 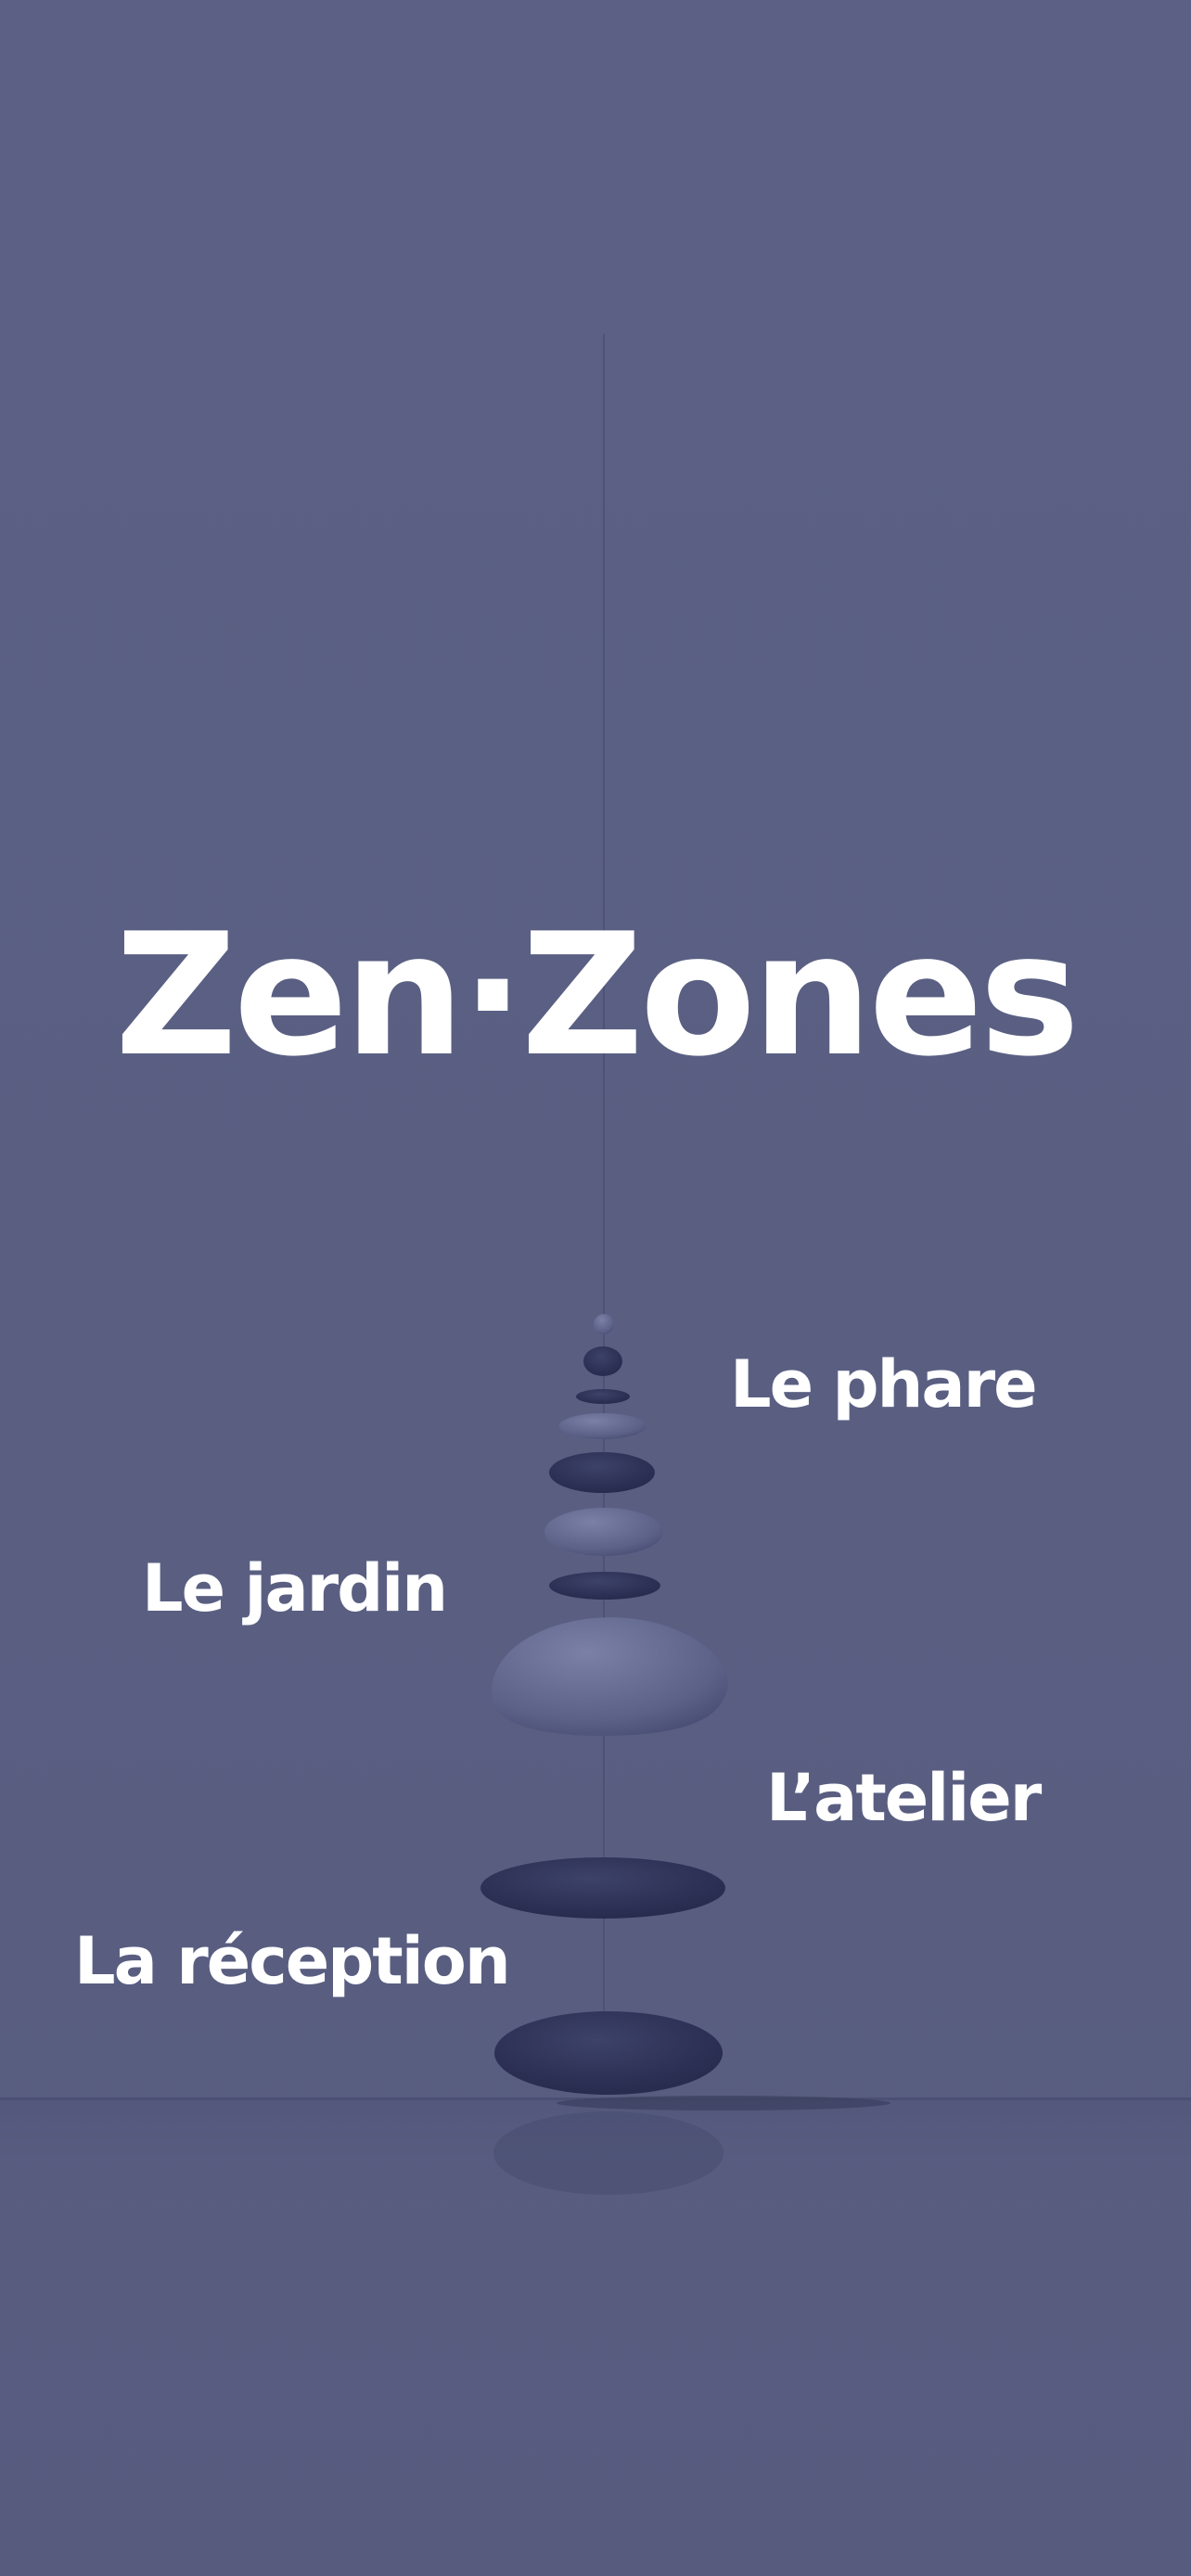 I want to click on stone-large-light, so click(x=610, y=1676).